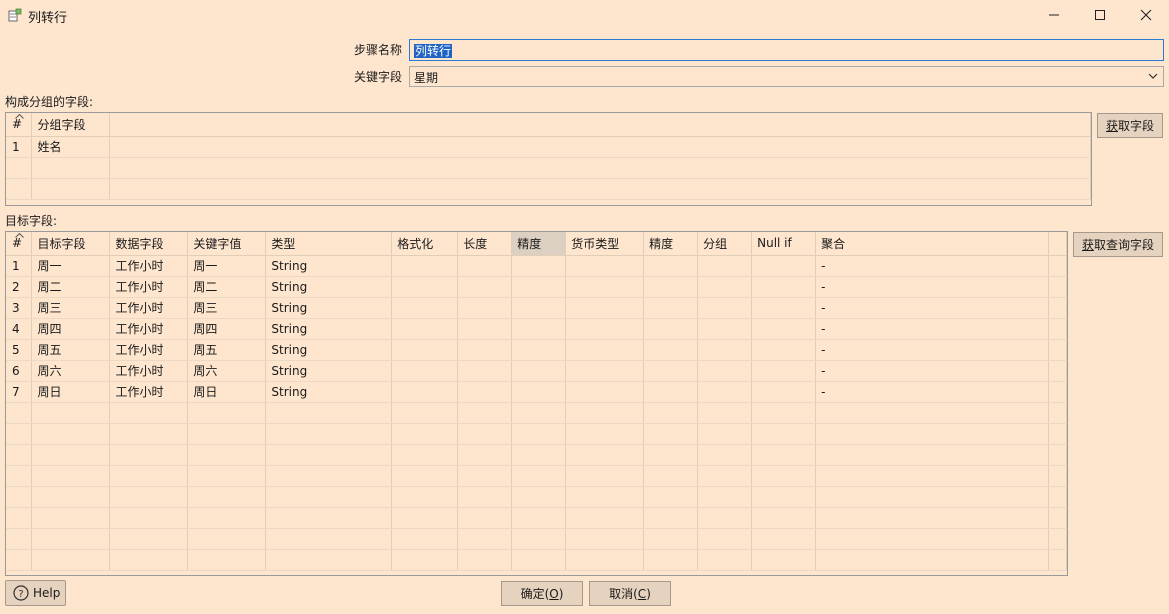  Describe the element at coordinates (671, 244) in the screenshot. I see `column-header: 精度` at that location.